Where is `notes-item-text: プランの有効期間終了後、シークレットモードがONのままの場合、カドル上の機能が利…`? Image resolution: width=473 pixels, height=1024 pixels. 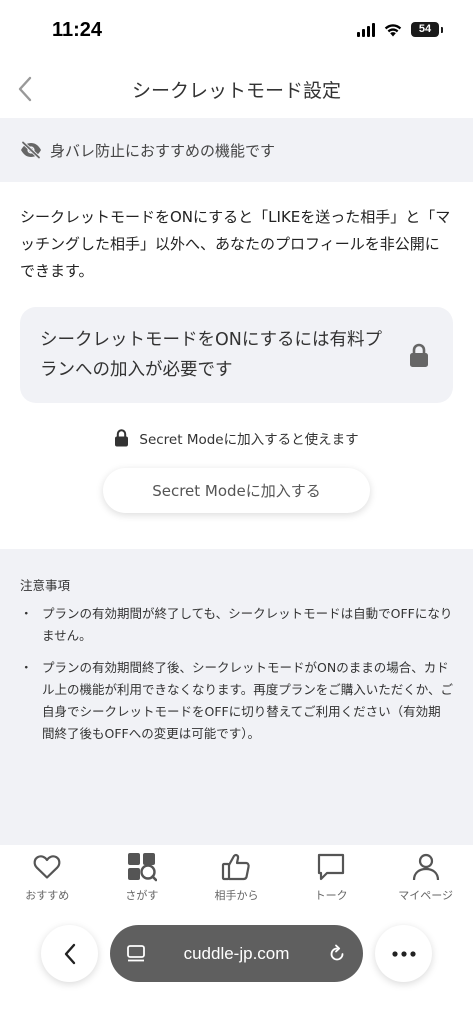
notes-item-text: プランの有効期間終了後、シークレットモードがONのままの場合、カドル上の機能が利… is located at coordinates (248, 700).